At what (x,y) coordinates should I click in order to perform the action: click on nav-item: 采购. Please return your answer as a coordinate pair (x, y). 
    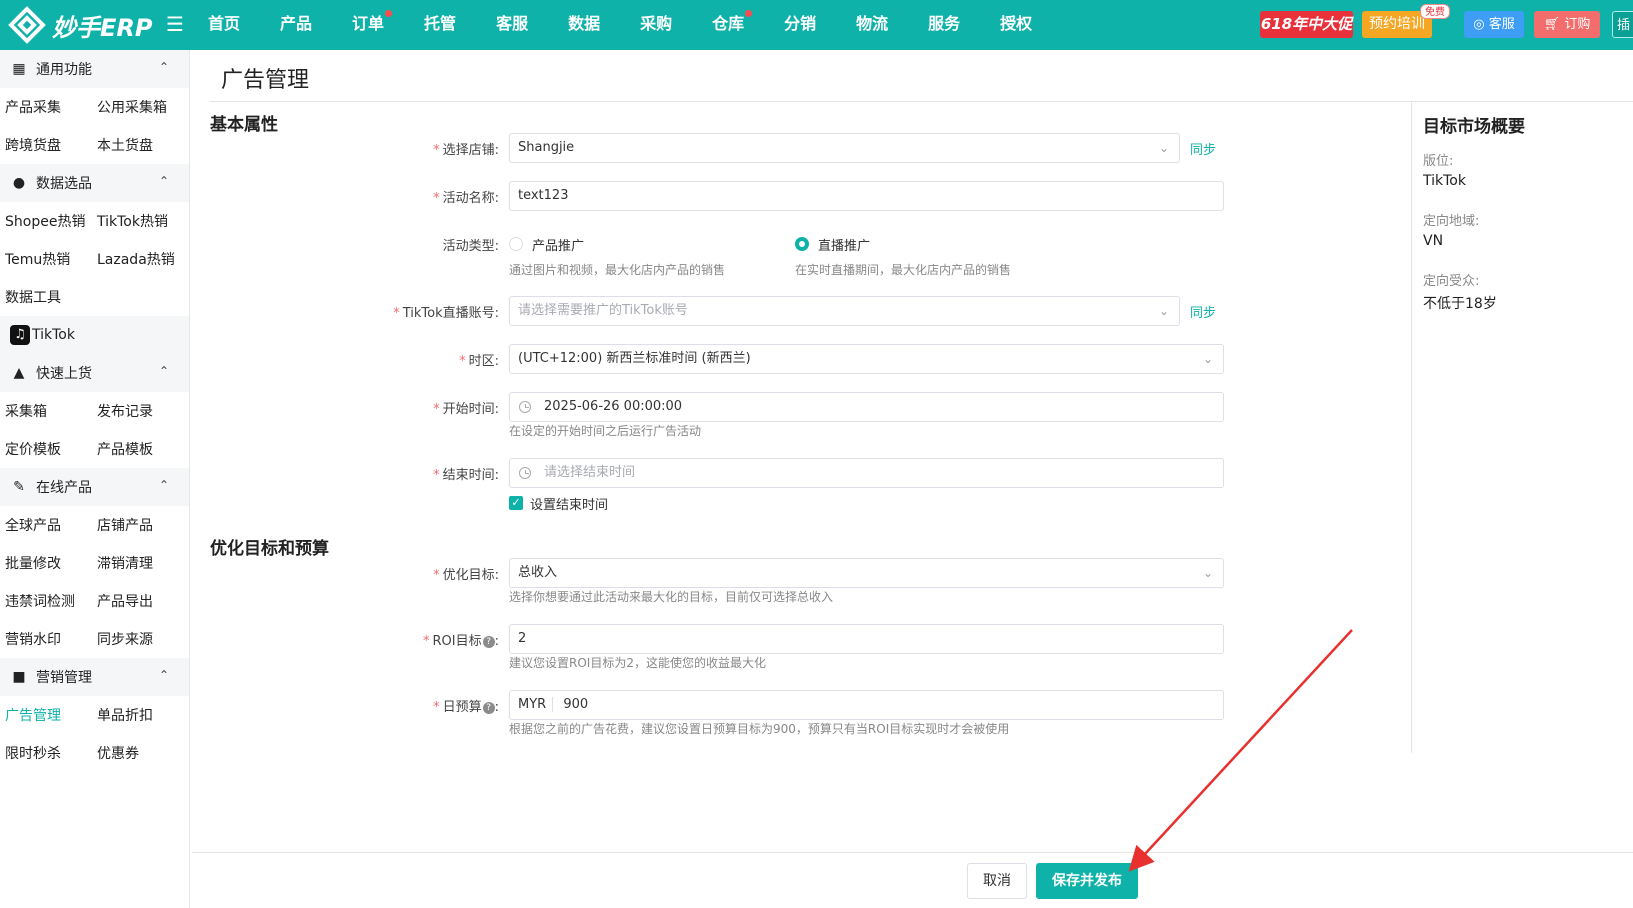
    Looking at the image, I should click on (656, 25).